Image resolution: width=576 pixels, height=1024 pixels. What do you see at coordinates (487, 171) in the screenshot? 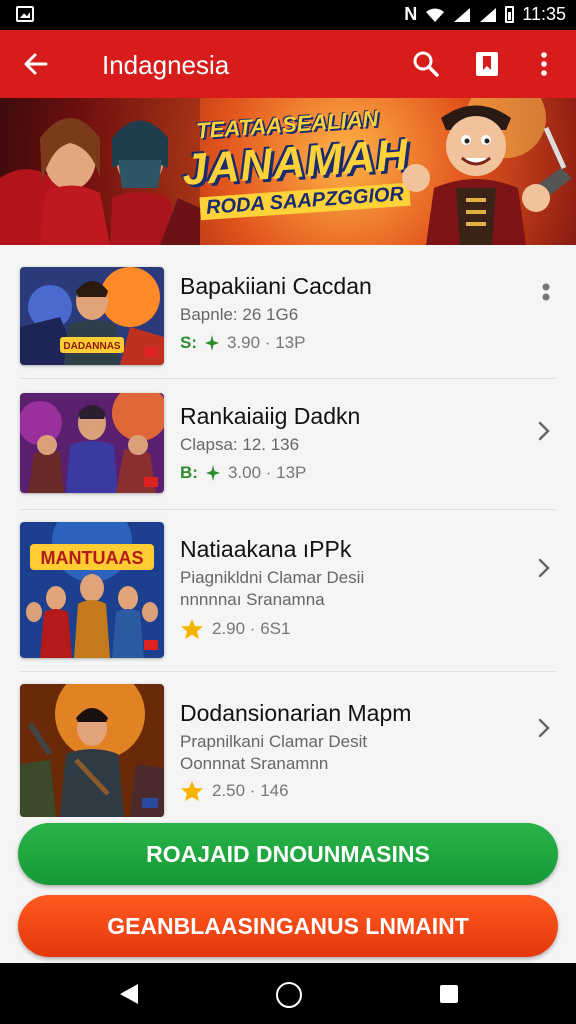
I see `banner-character-right` at bounding box center [487, 171].